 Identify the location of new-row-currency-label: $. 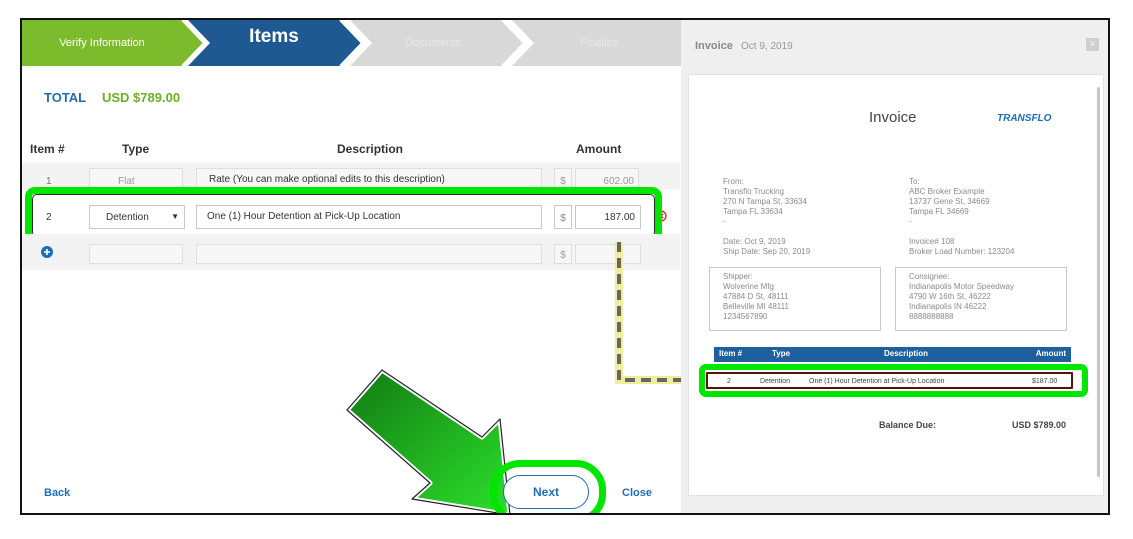
(563, 254).